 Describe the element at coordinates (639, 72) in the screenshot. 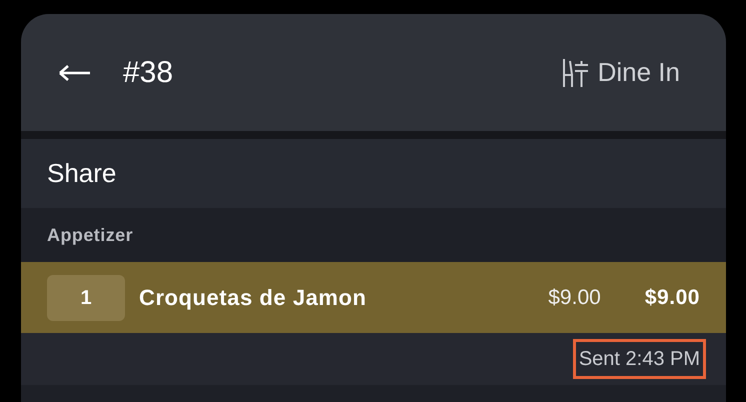

I see `order-type: Dine In` at that location.